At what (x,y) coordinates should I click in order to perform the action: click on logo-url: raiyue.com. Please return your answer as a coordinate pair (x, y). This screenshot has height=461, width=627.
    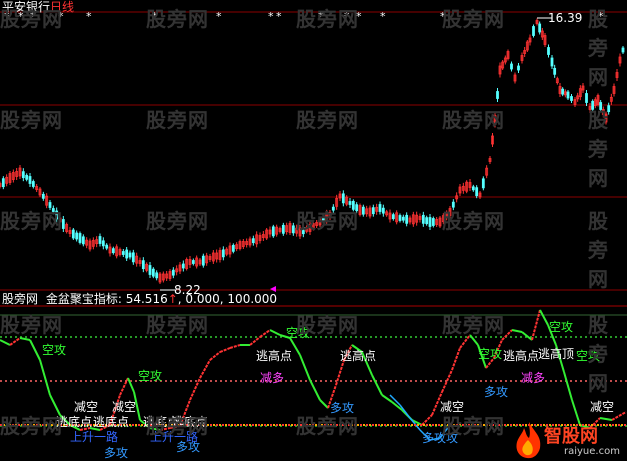
    Looking at the image, I should click on (592, 451).